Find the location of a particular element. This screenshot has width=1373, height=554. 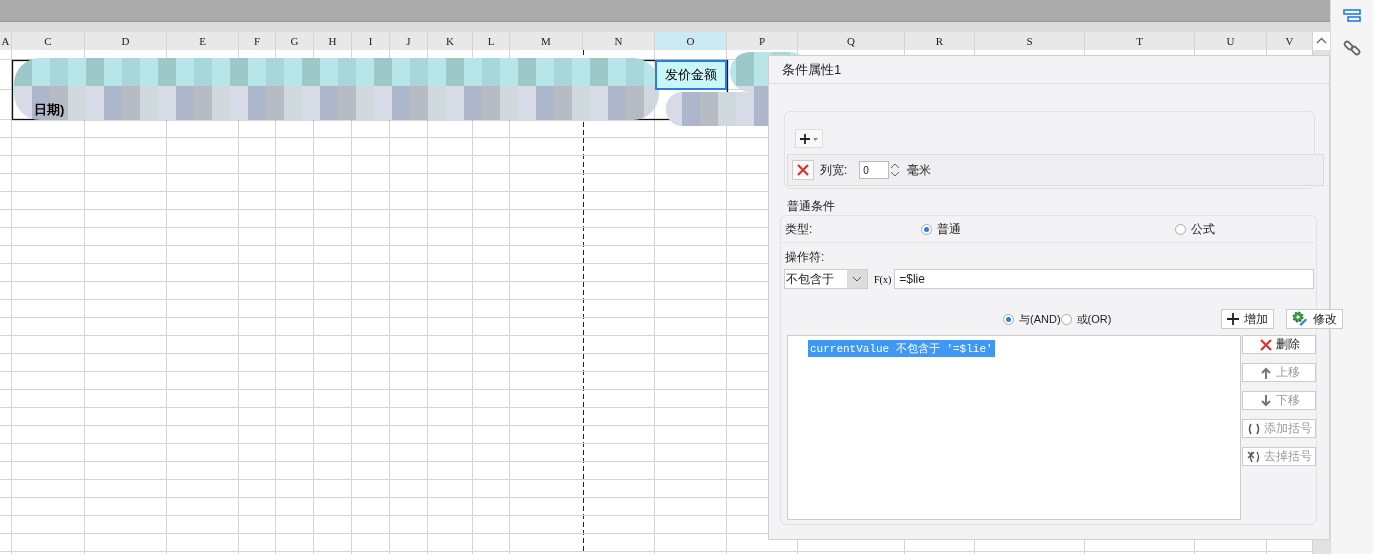

radio-button: 与(AND) is located at coordinates (1032, 319).